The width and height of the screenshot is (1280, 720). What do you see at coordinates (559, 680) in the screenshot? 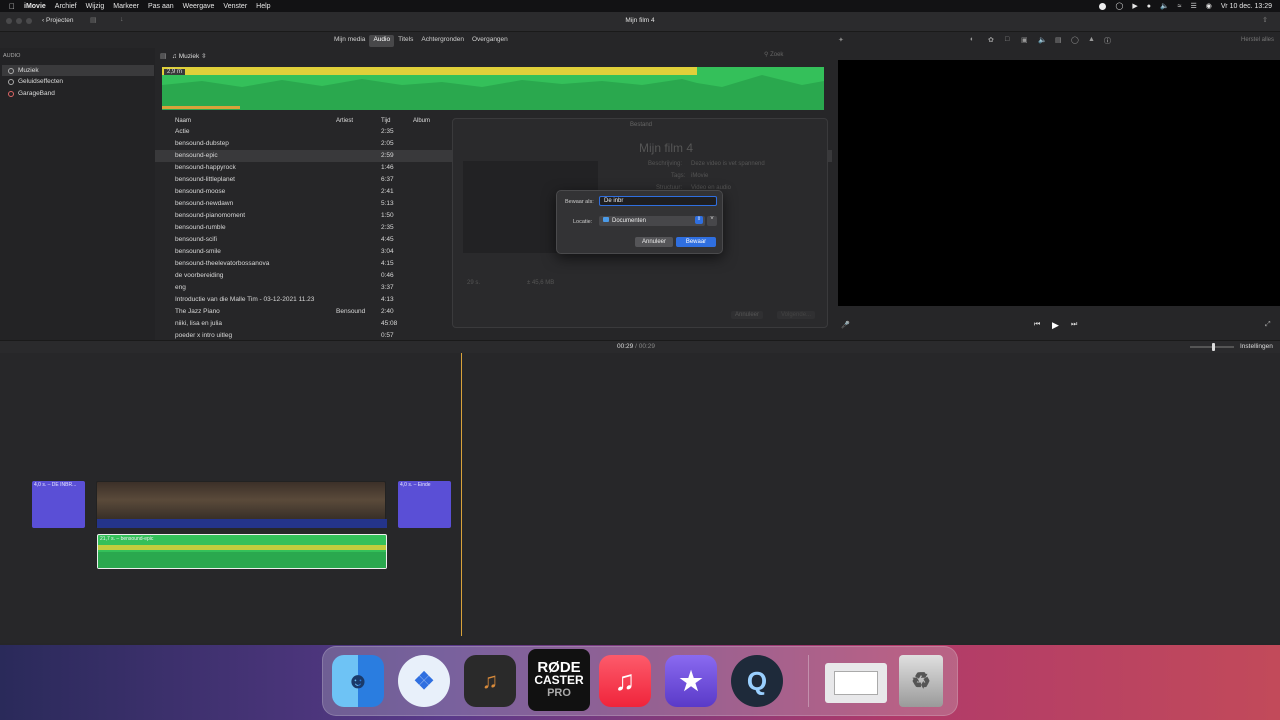
I see `rodecaster-icon: RØDE CASTER PRO` at bounding box center [559, 680].